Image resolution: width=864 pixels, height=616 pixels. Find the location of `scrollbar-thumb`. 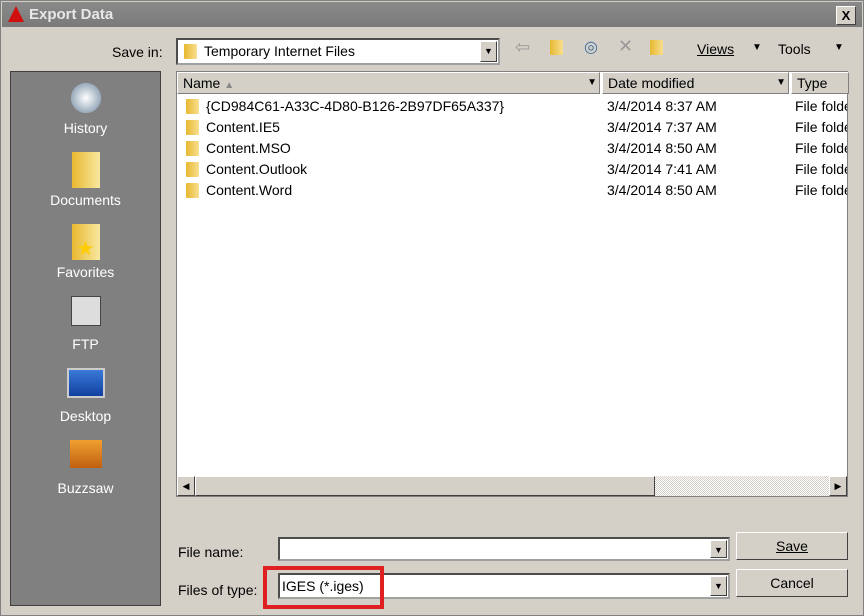

scrollbar-thumb is located at coordinates (425, 486).